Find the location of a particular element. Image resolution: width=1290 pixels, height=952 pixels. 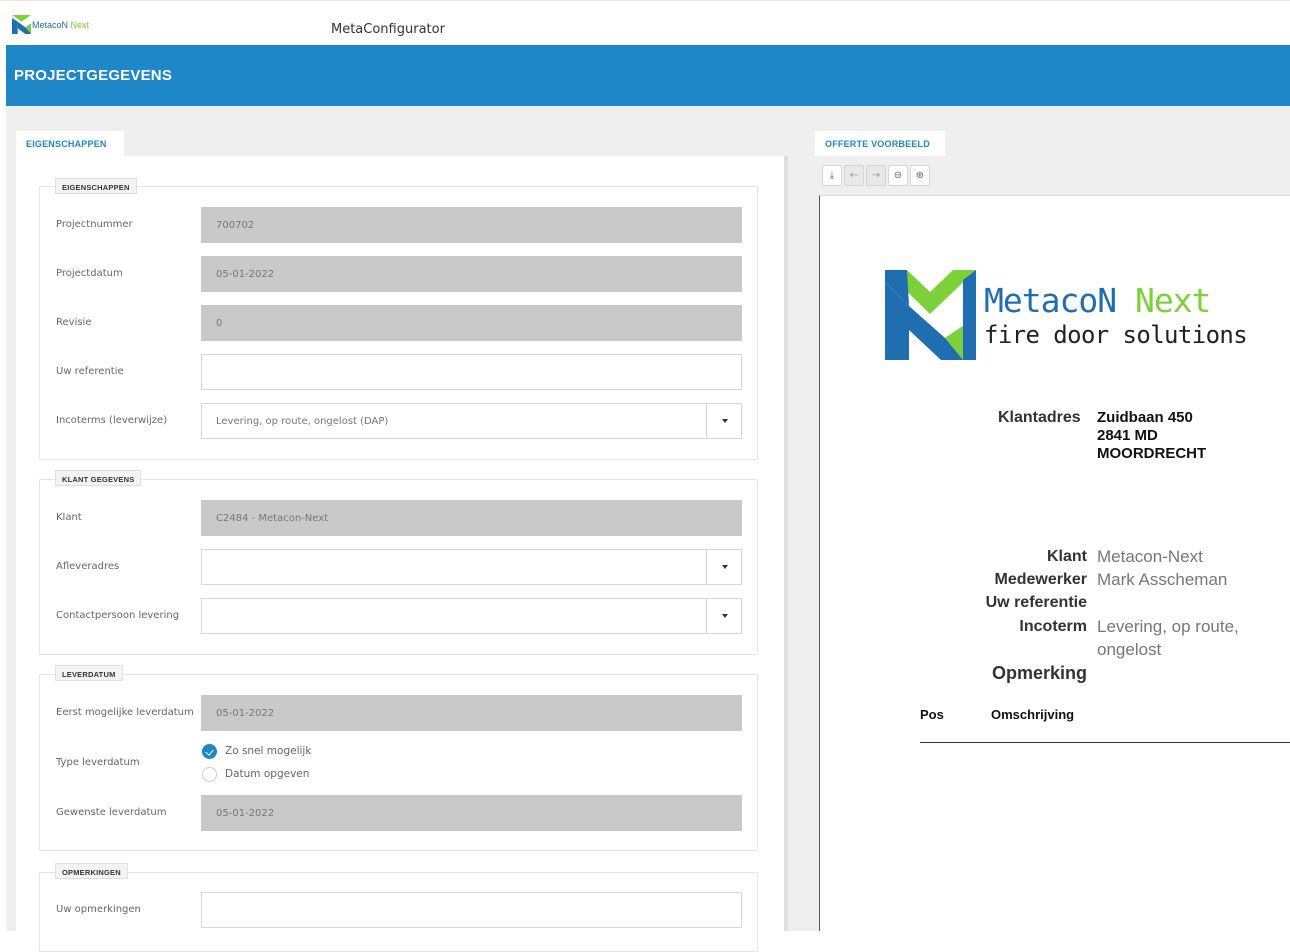

top-bar: MetacoN Next MetaConfigurator is located at coordinates (645, 22).